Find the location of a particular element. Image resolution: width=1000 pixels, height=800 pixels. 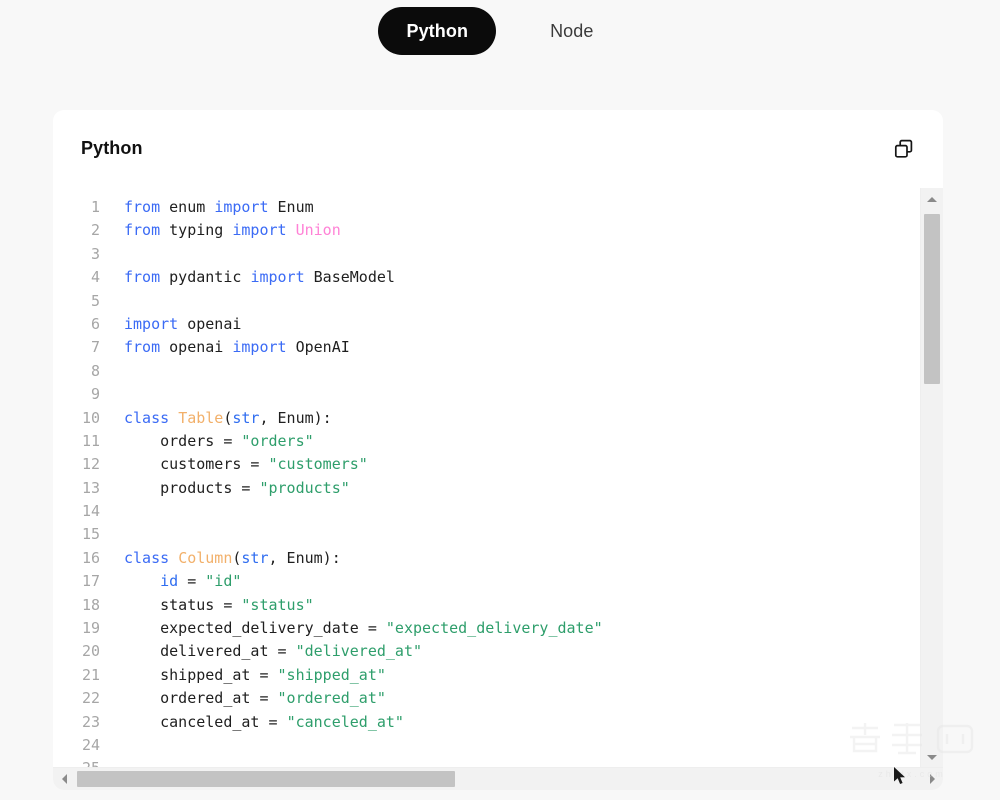

language-tab-bar: Python Node is located at coordinates (500, 31).